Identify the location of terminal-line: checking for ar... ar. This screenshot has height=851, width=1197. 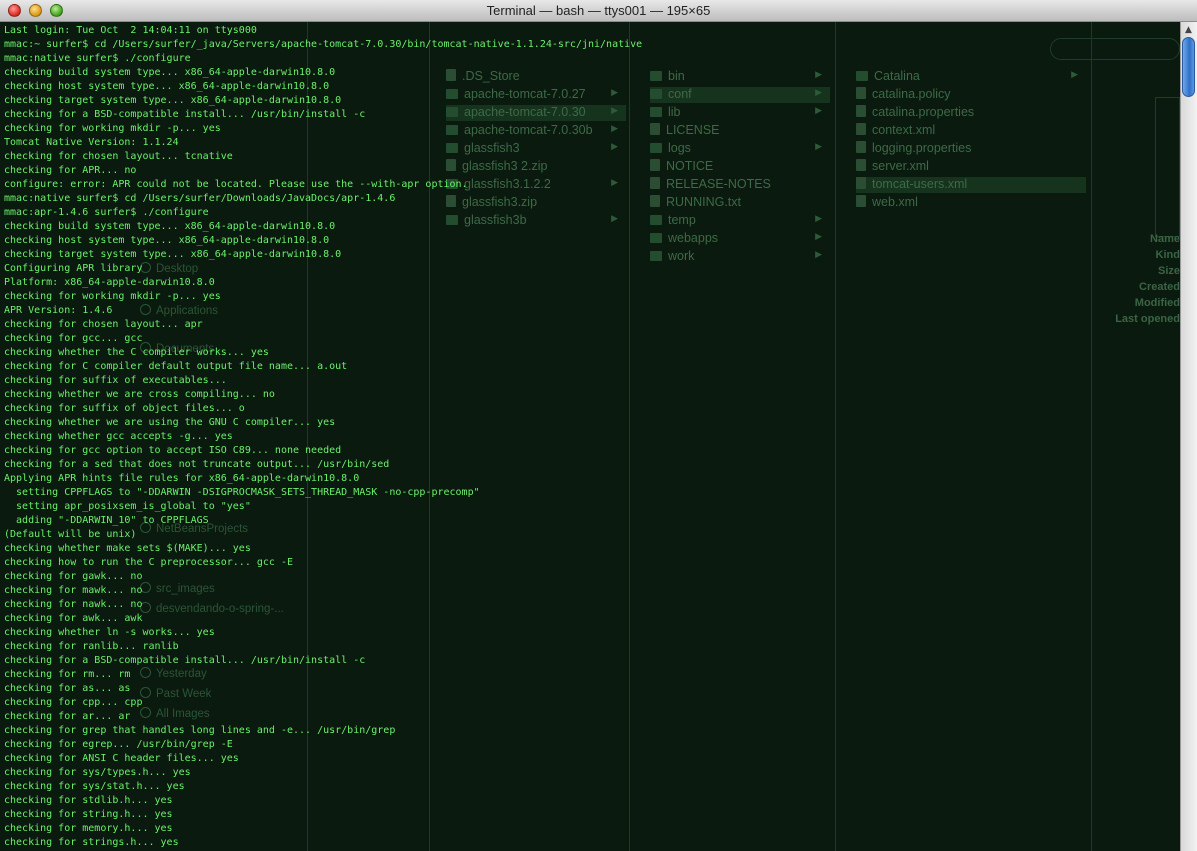
(67, 716).